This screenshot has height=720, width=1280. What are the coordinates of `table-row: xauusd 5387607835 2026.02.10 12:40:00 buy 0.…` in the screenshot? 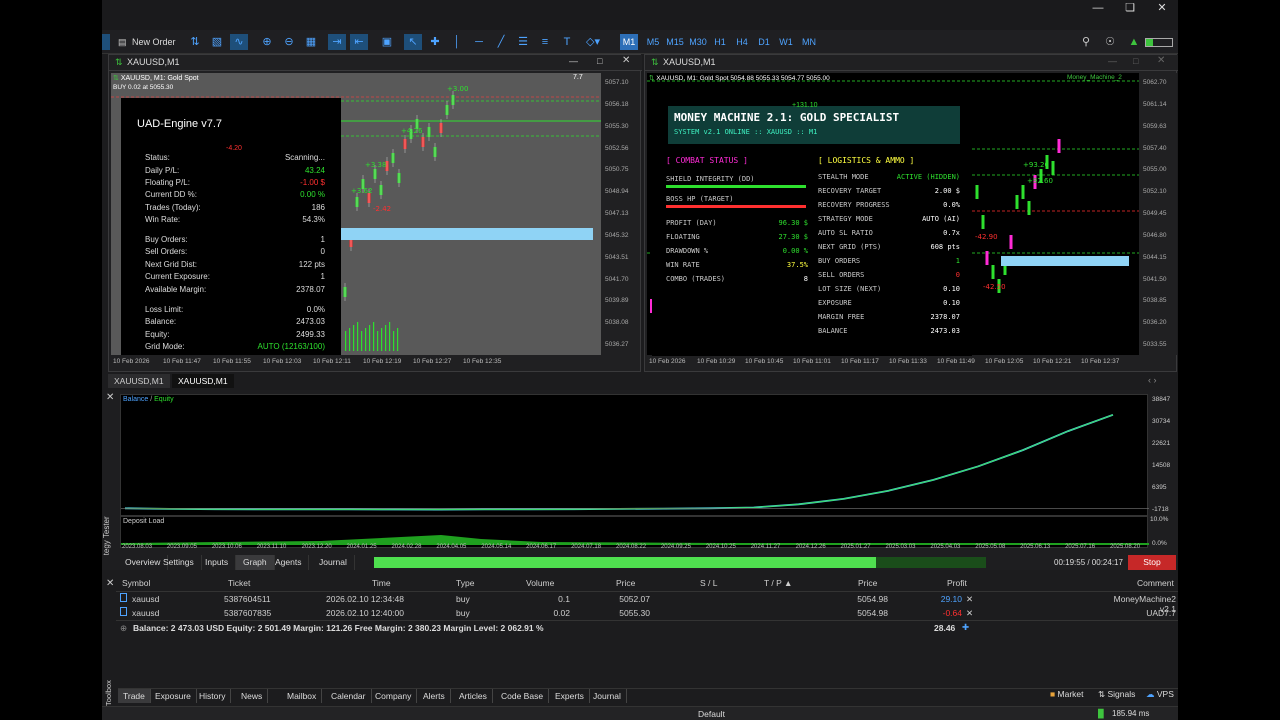 It's located at (647, 613).